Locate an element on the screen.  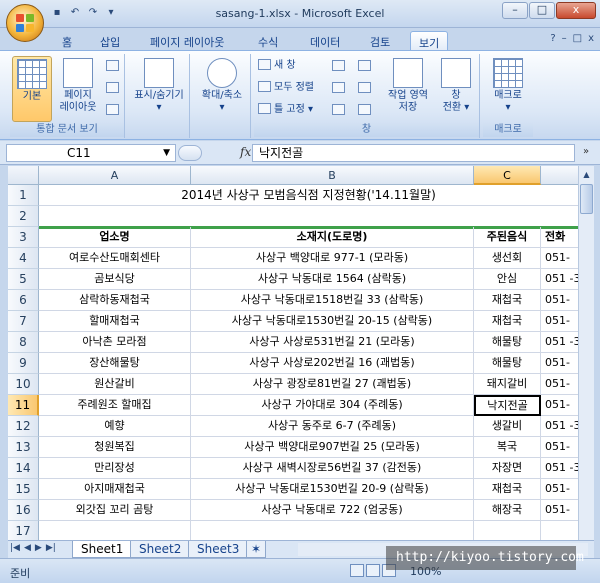
column-header-c: C is located at coordinates (507, 175).